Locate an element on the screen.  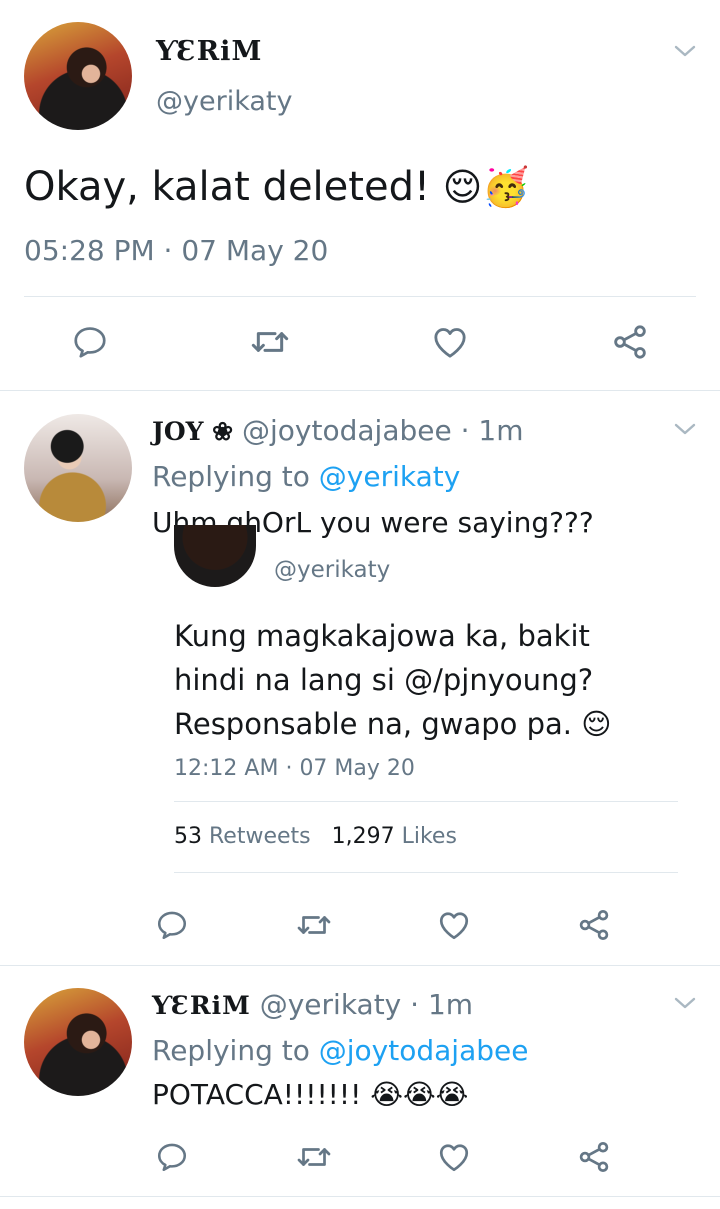
emoji-group: 😌🥳 is located at coordinates (486, 187).